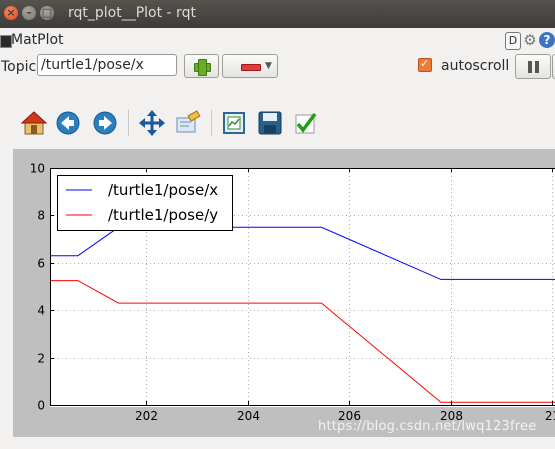 The width and height of the screenshot is (555, 449). I want to click on back-button, so click(68, 123).